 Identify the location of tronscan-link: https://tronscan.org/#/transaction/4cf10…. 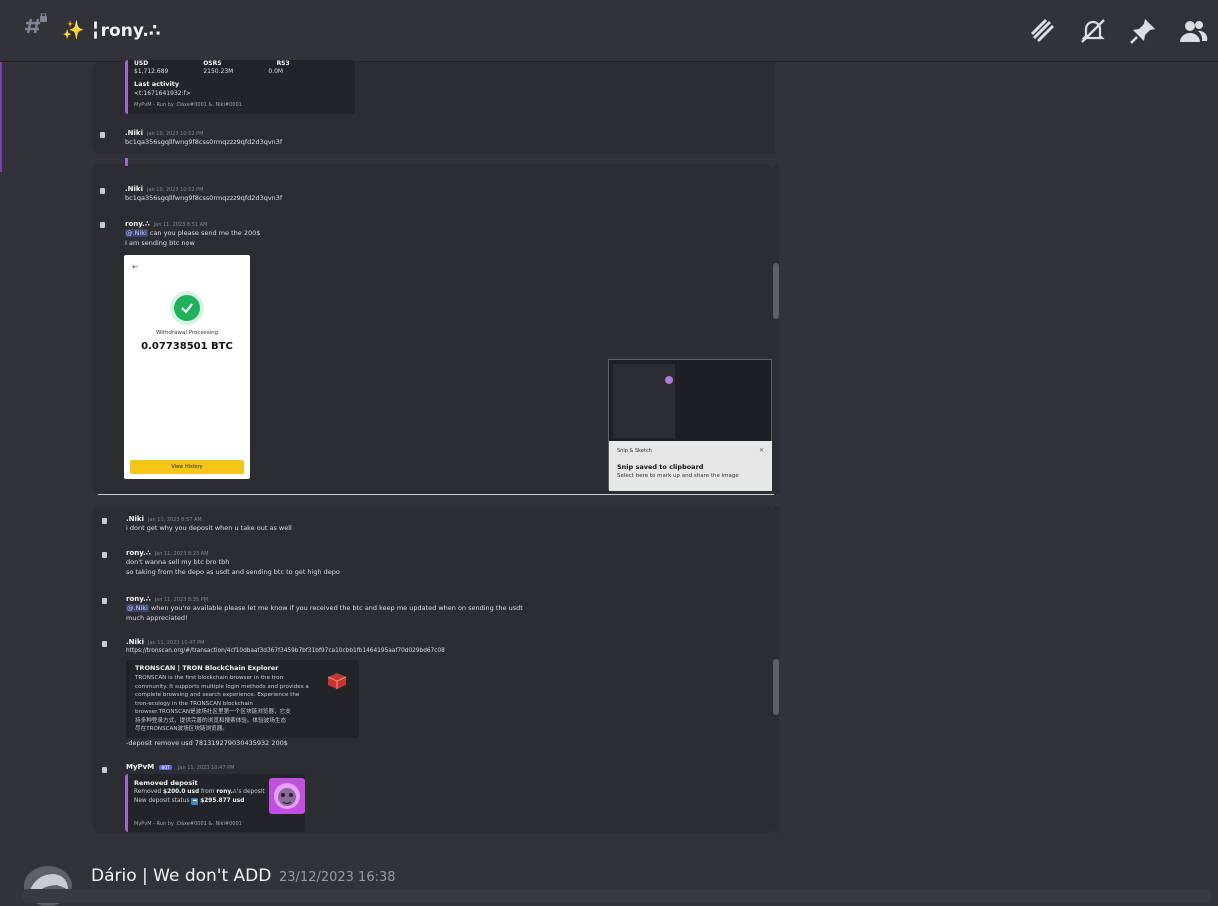
(285, 651).